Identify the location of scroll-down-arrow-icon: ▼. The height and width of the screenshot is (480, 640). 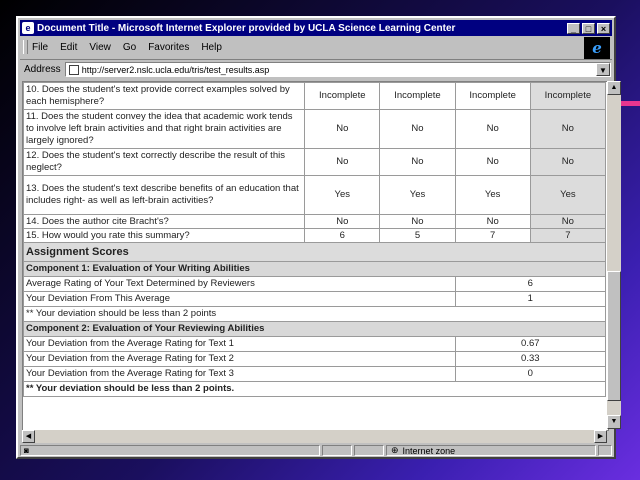
(614, 422).